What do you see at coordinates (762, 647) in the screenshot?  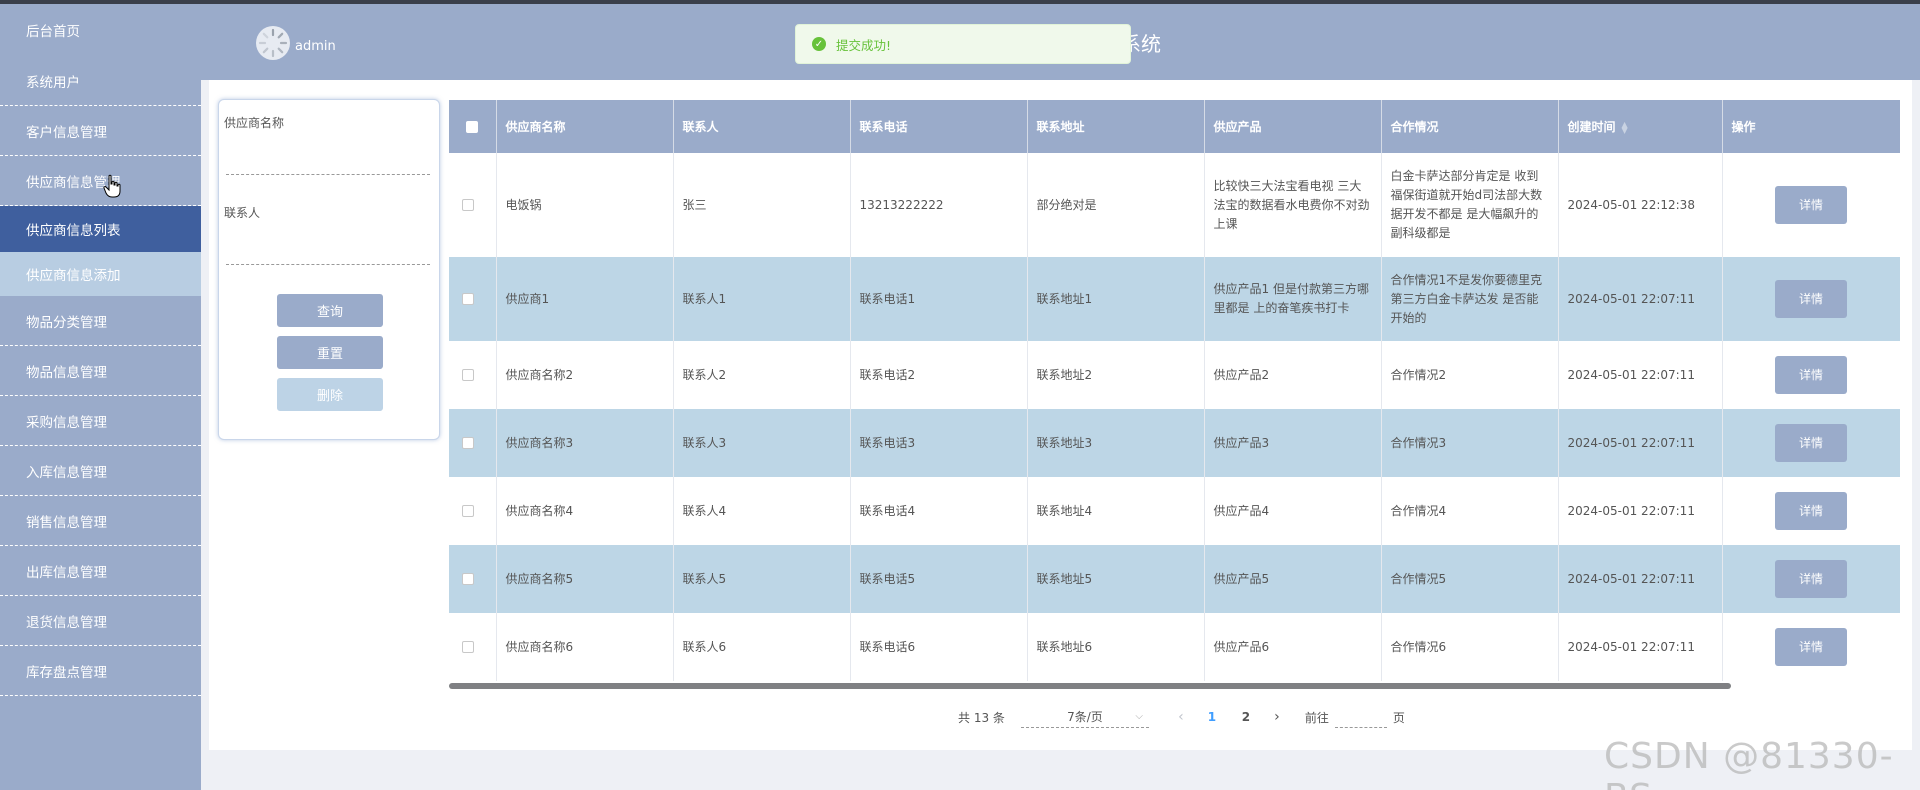 I see `cell-contact: 联系人6` at bounding box center [762, 647].